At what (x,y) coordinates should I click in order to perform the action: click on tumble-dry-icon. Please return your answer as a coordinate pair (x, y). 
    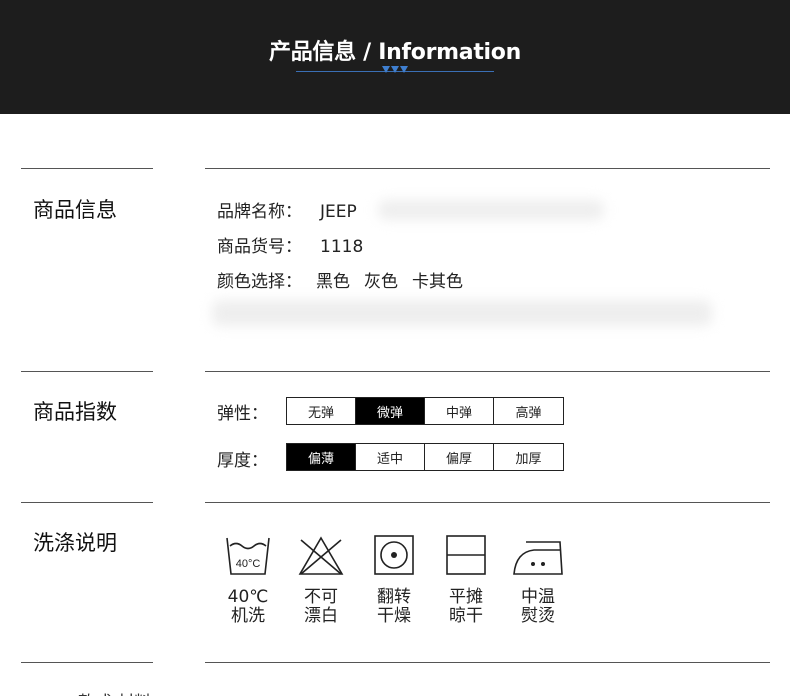
    Looking at the image, I should click on (394, 555).